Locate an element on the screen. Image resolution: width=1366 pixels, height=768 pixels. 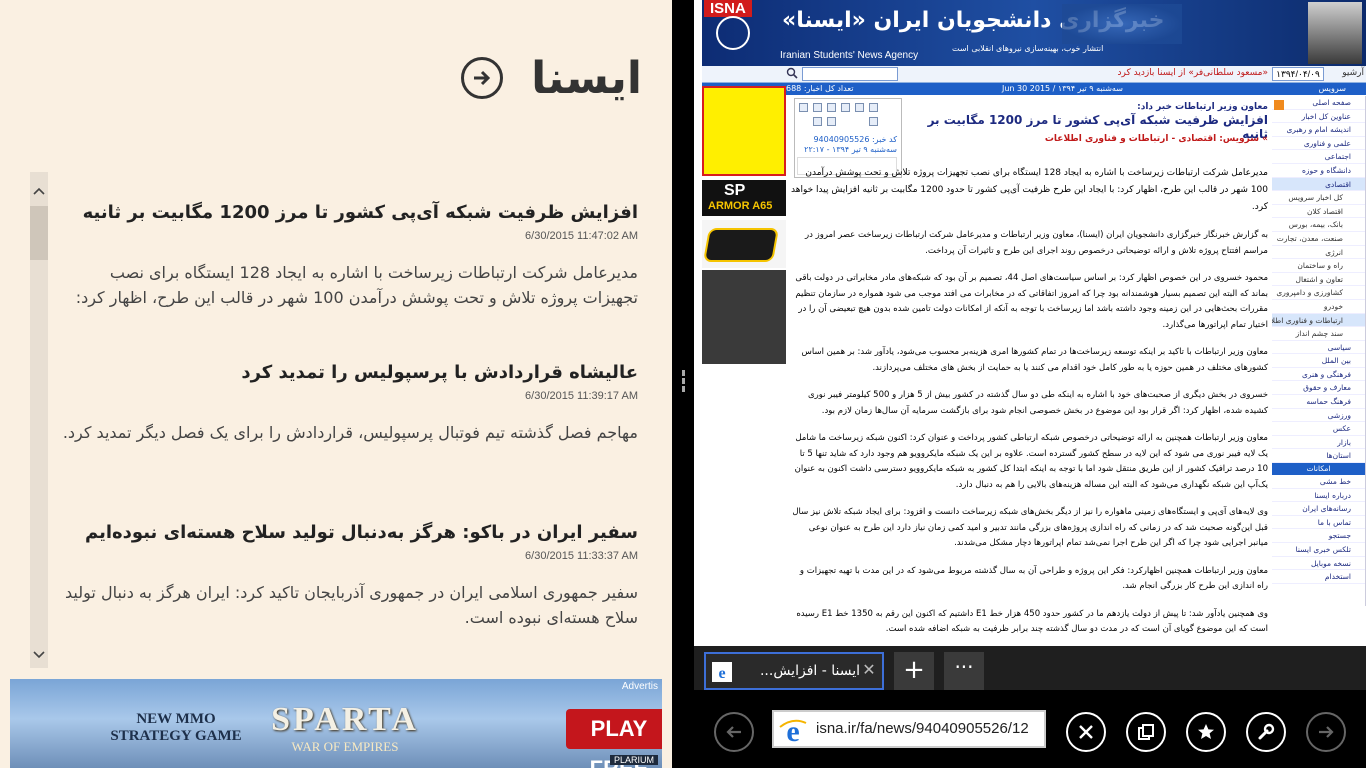
email-icon is located at coordinates (859, 107).